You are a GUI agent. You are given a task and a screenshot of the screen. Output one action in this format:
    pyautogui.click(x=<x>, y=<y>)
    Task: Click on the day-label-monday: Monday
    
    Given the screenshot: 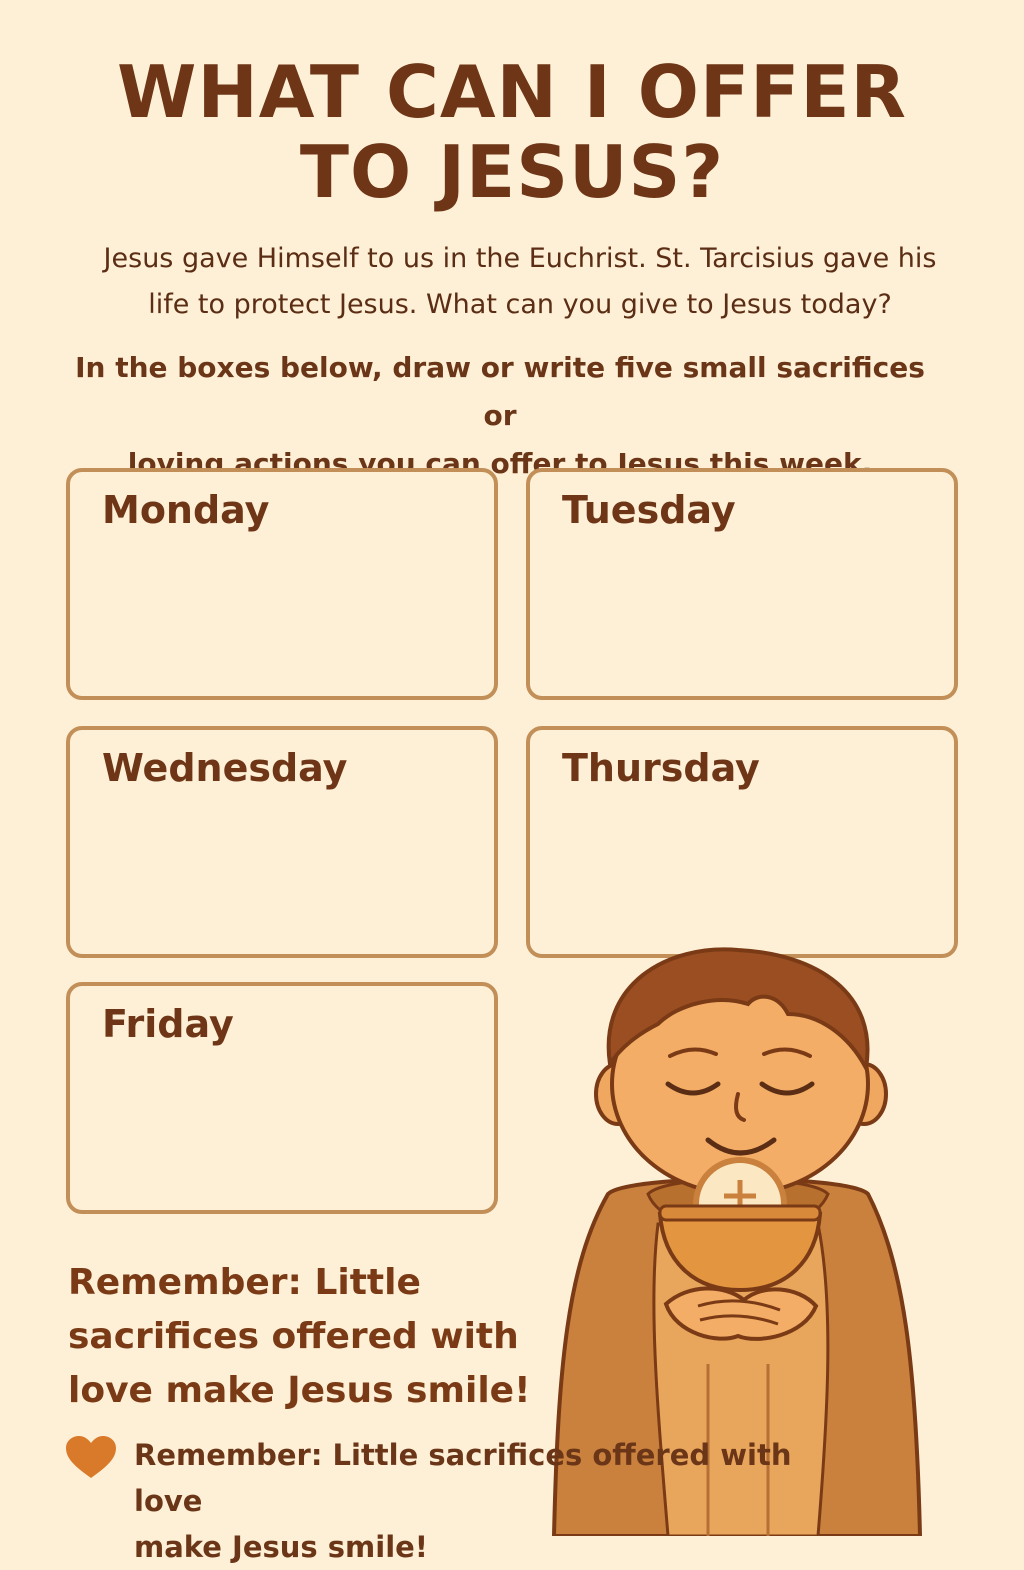 What is the action you would take?
    pyautogui.click(x=186, y=510)
    